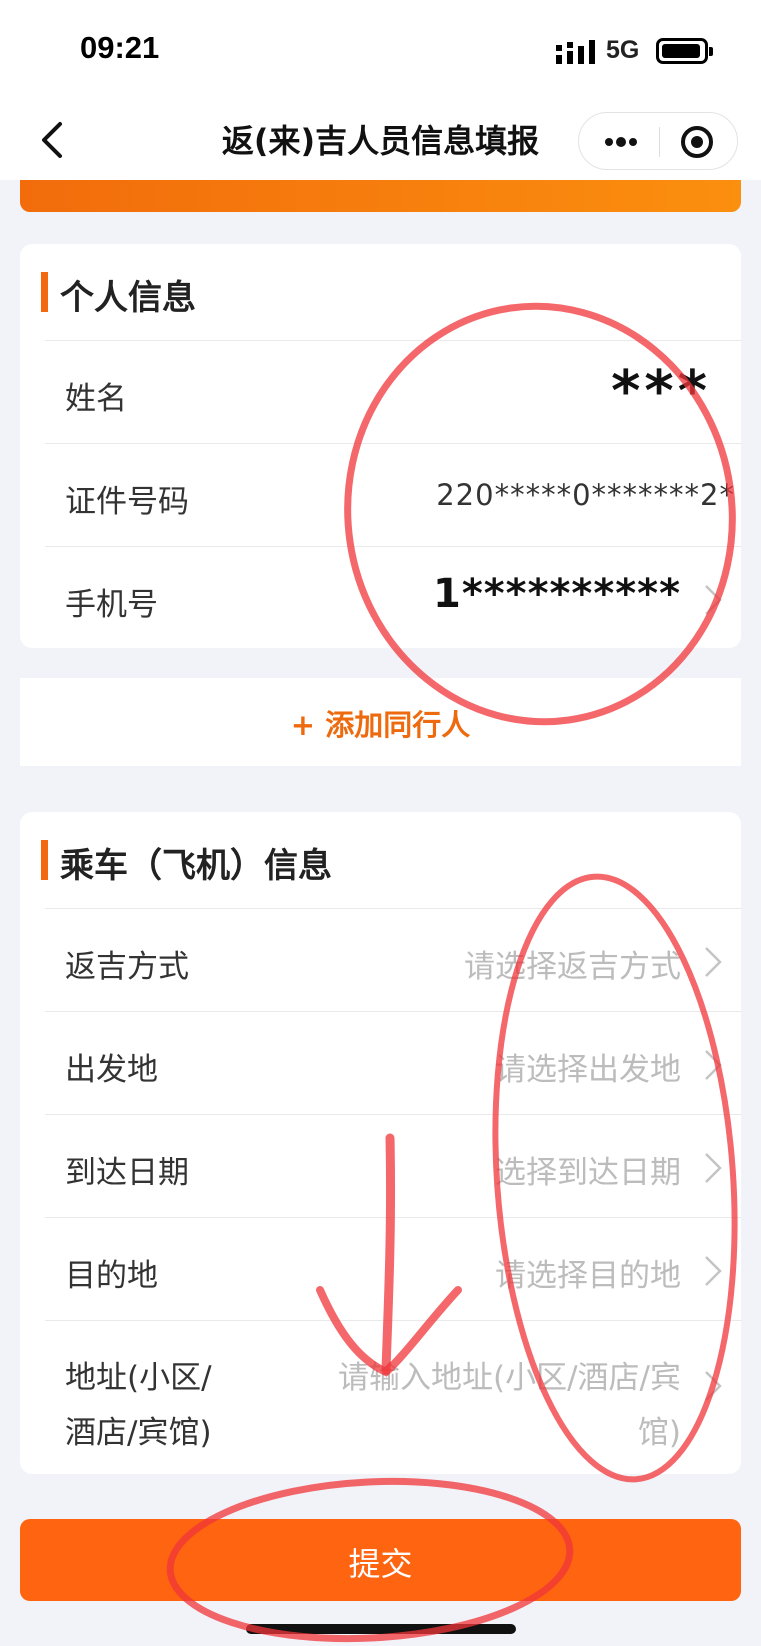  I want to click on home-indicator, so click(381, 1629).